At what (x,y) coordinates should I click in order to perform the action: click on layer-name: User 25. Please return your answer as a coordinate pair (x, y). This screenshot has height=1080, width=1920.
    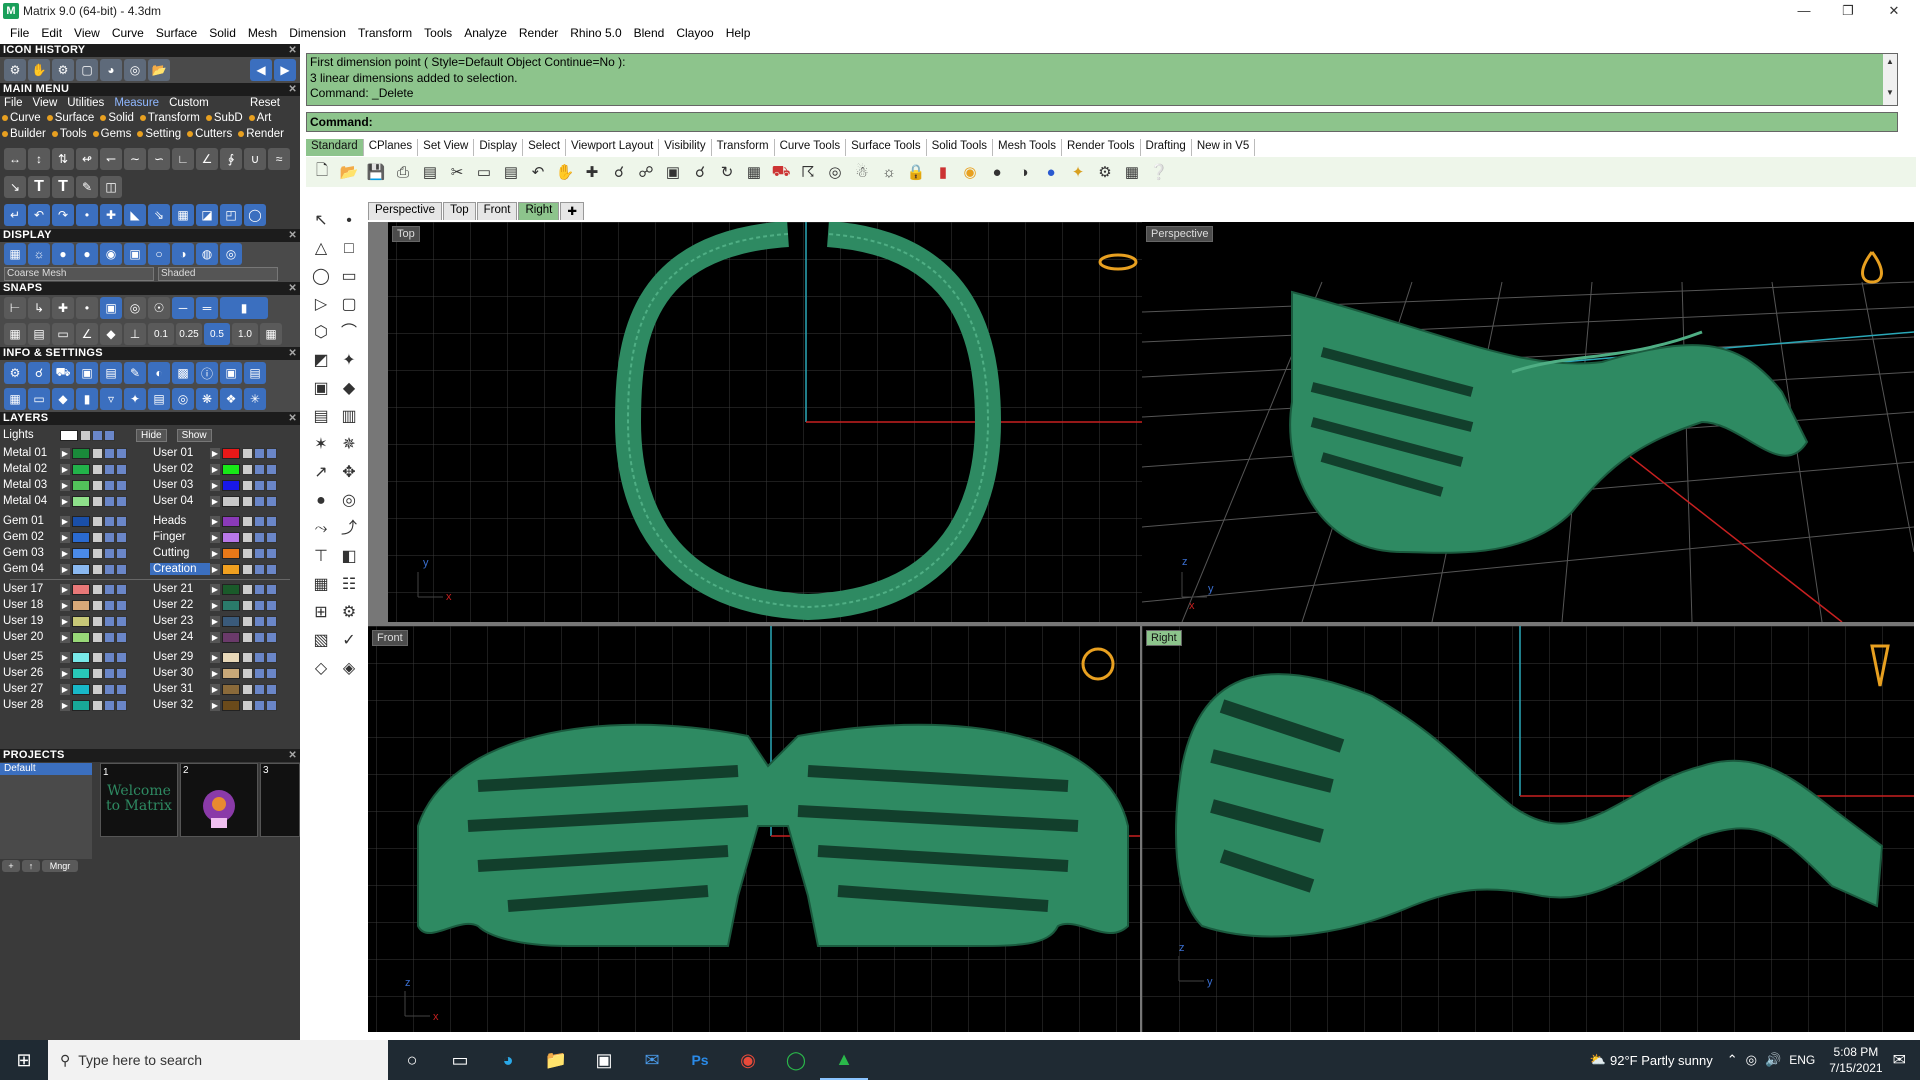
    Looking at the image, I should click on (30, 657).